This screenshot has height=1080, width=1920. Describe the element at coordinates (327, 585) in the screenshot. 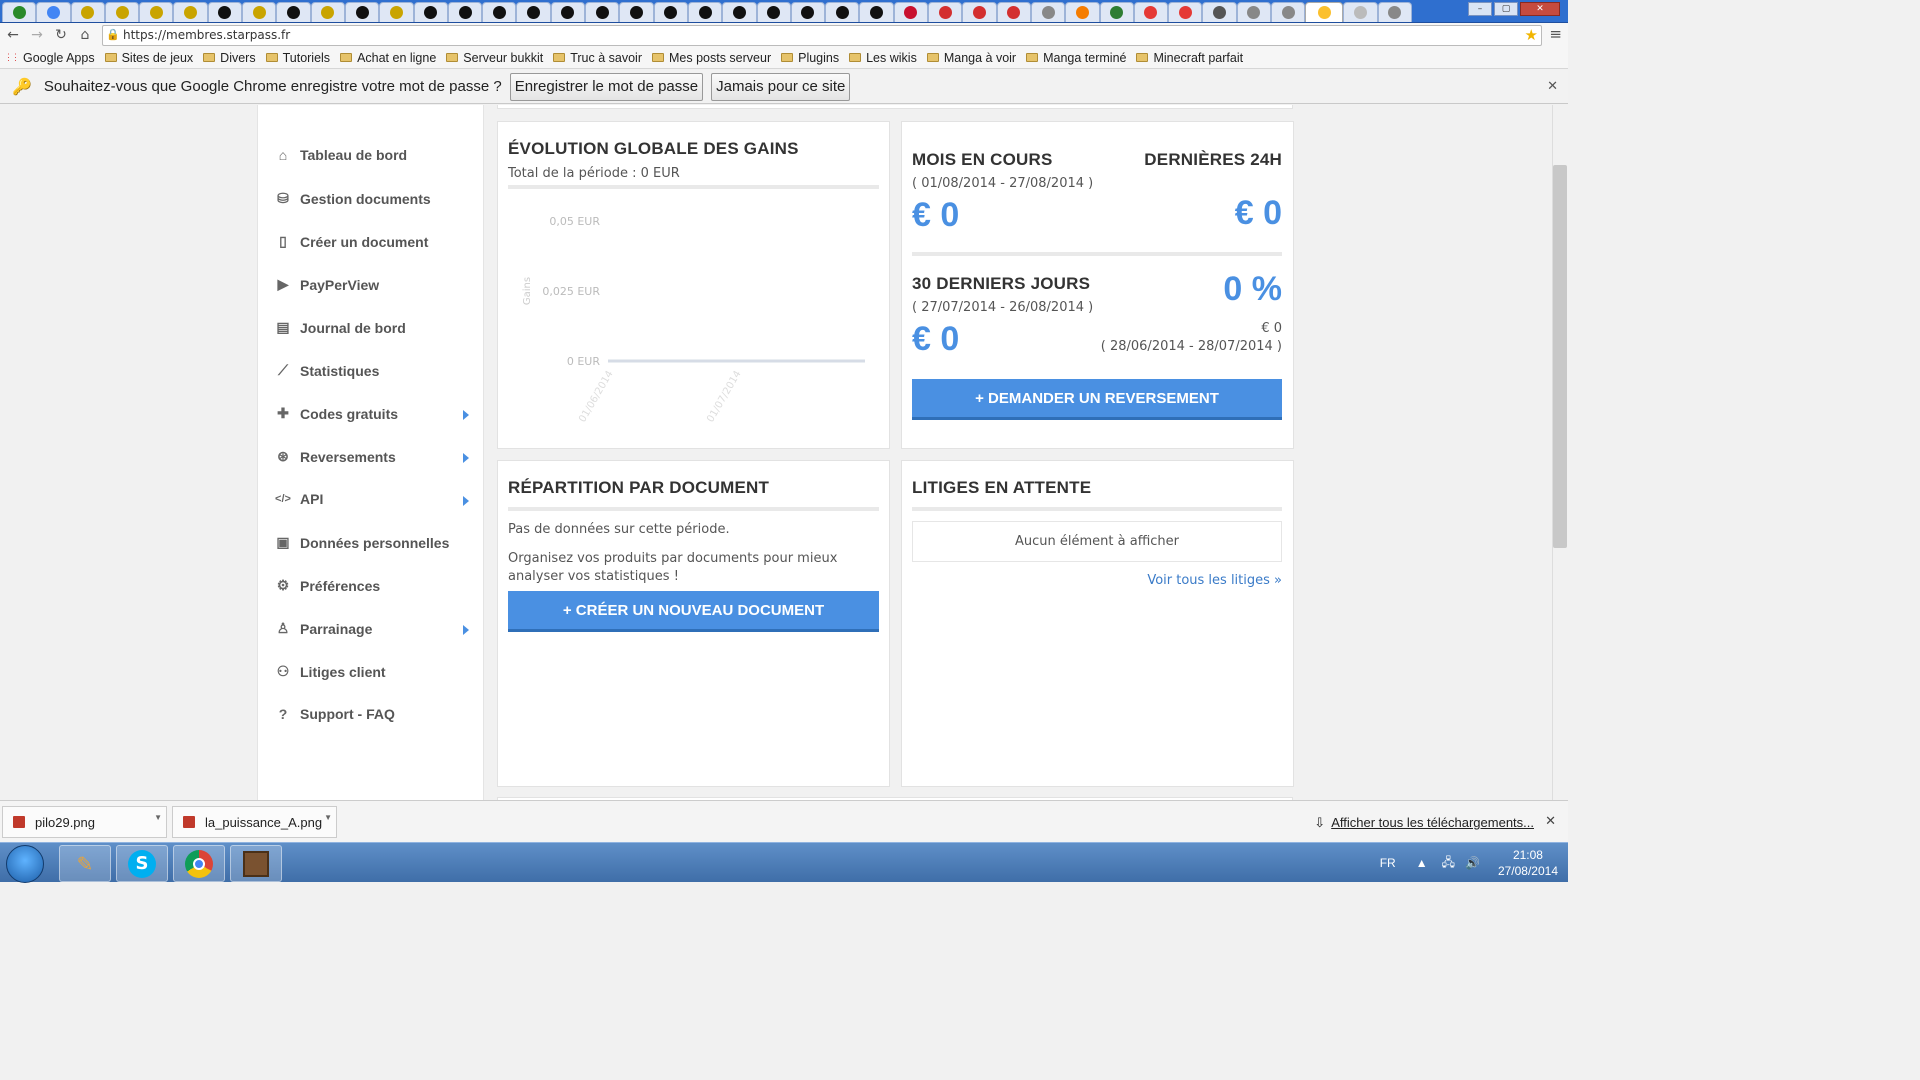

I see `sidebar-item-pr-f-rences: ⚙ Préférences` at that location.